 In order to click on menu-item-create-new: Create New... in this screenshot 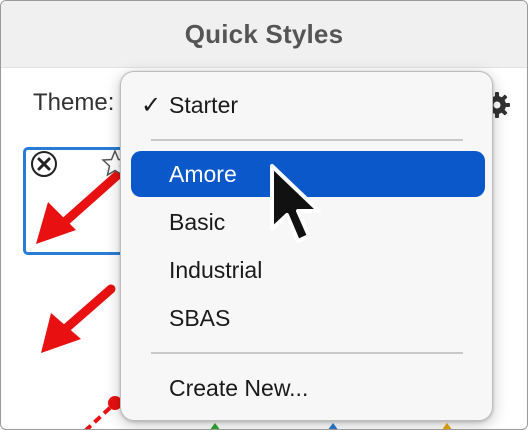, I will do `click(308, 388)`.